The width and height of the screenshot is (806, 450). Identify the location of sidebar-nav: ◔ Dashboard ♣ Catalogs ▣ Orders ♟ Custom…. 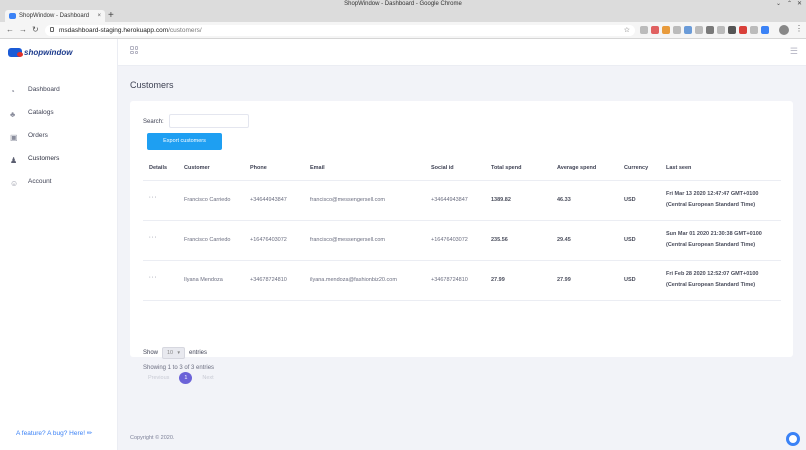
(59, 140).